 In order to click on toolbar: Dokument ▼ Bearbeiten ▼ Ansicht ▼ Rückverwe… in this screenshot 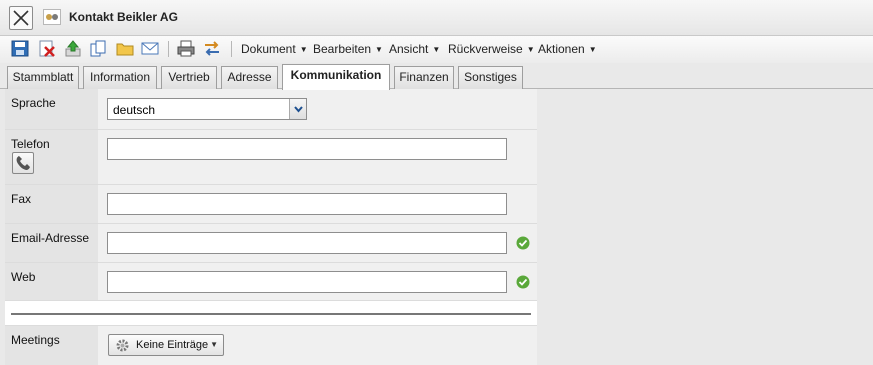, I will do `click(436, 49)`.